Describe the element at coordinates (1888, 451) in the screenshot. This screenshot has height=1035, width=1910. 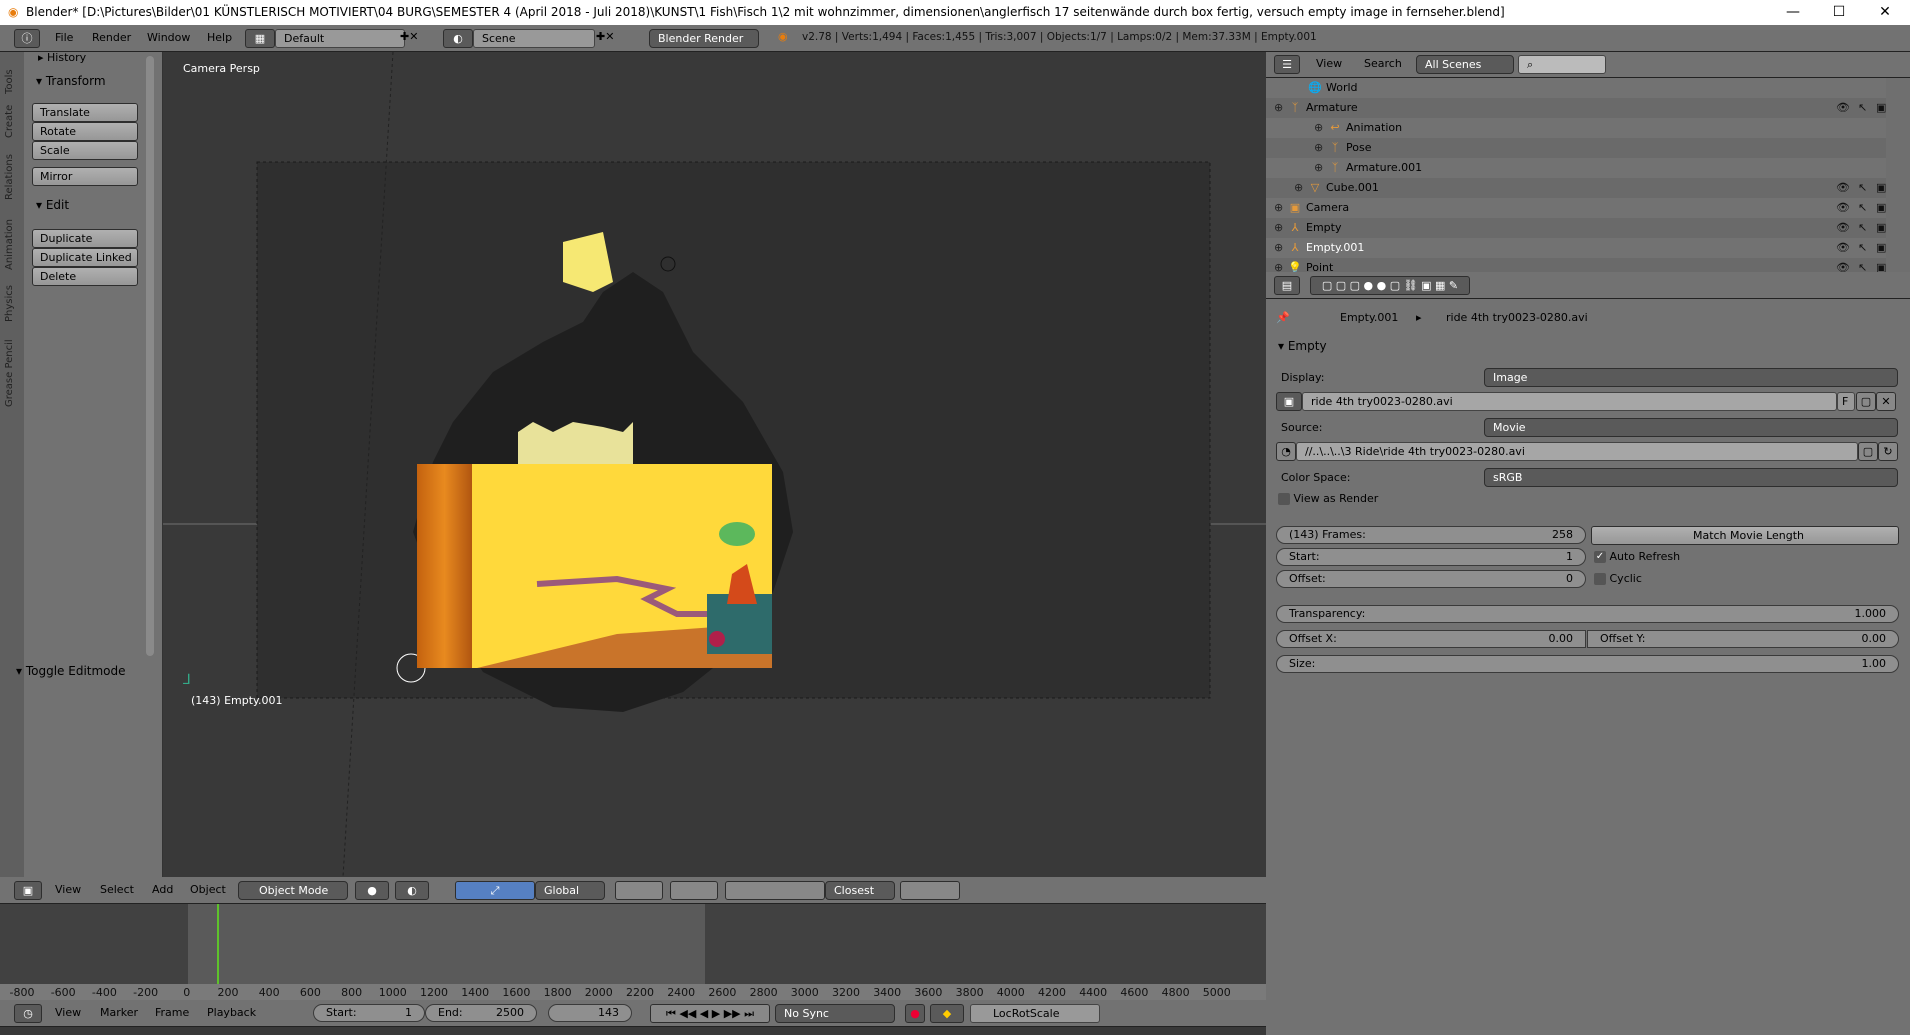
I see `reload-icon: ↻` at that location.